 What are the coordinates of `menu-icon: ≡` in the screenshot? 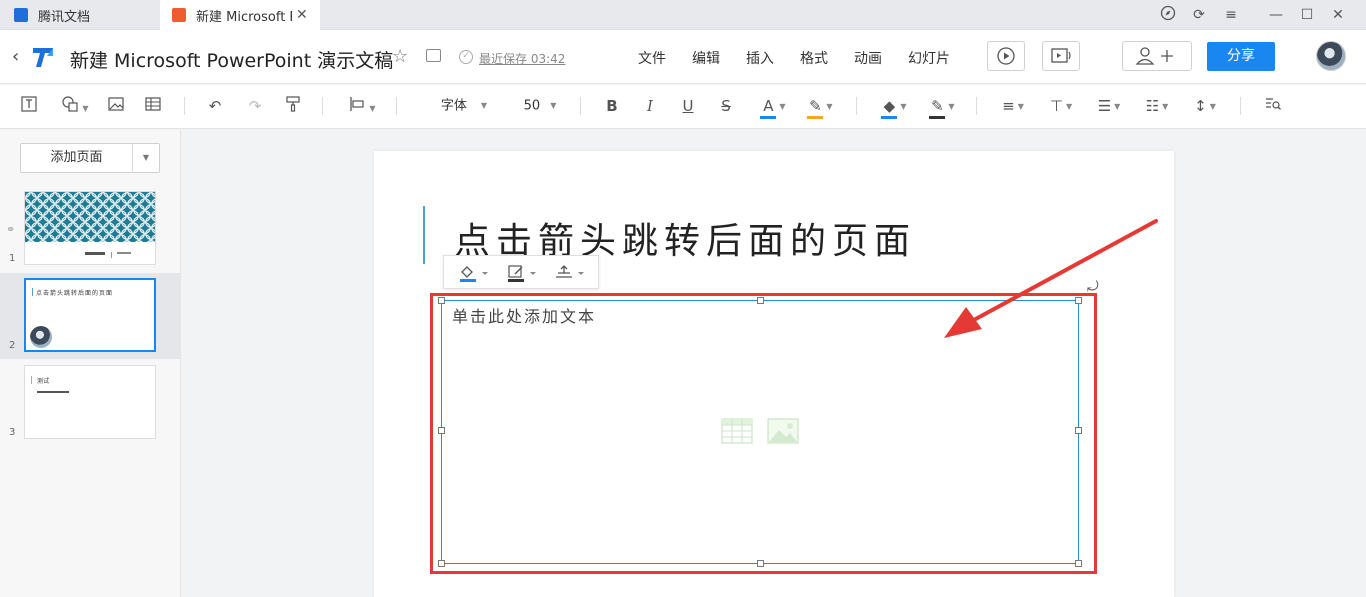 It's located at (1231, 15).